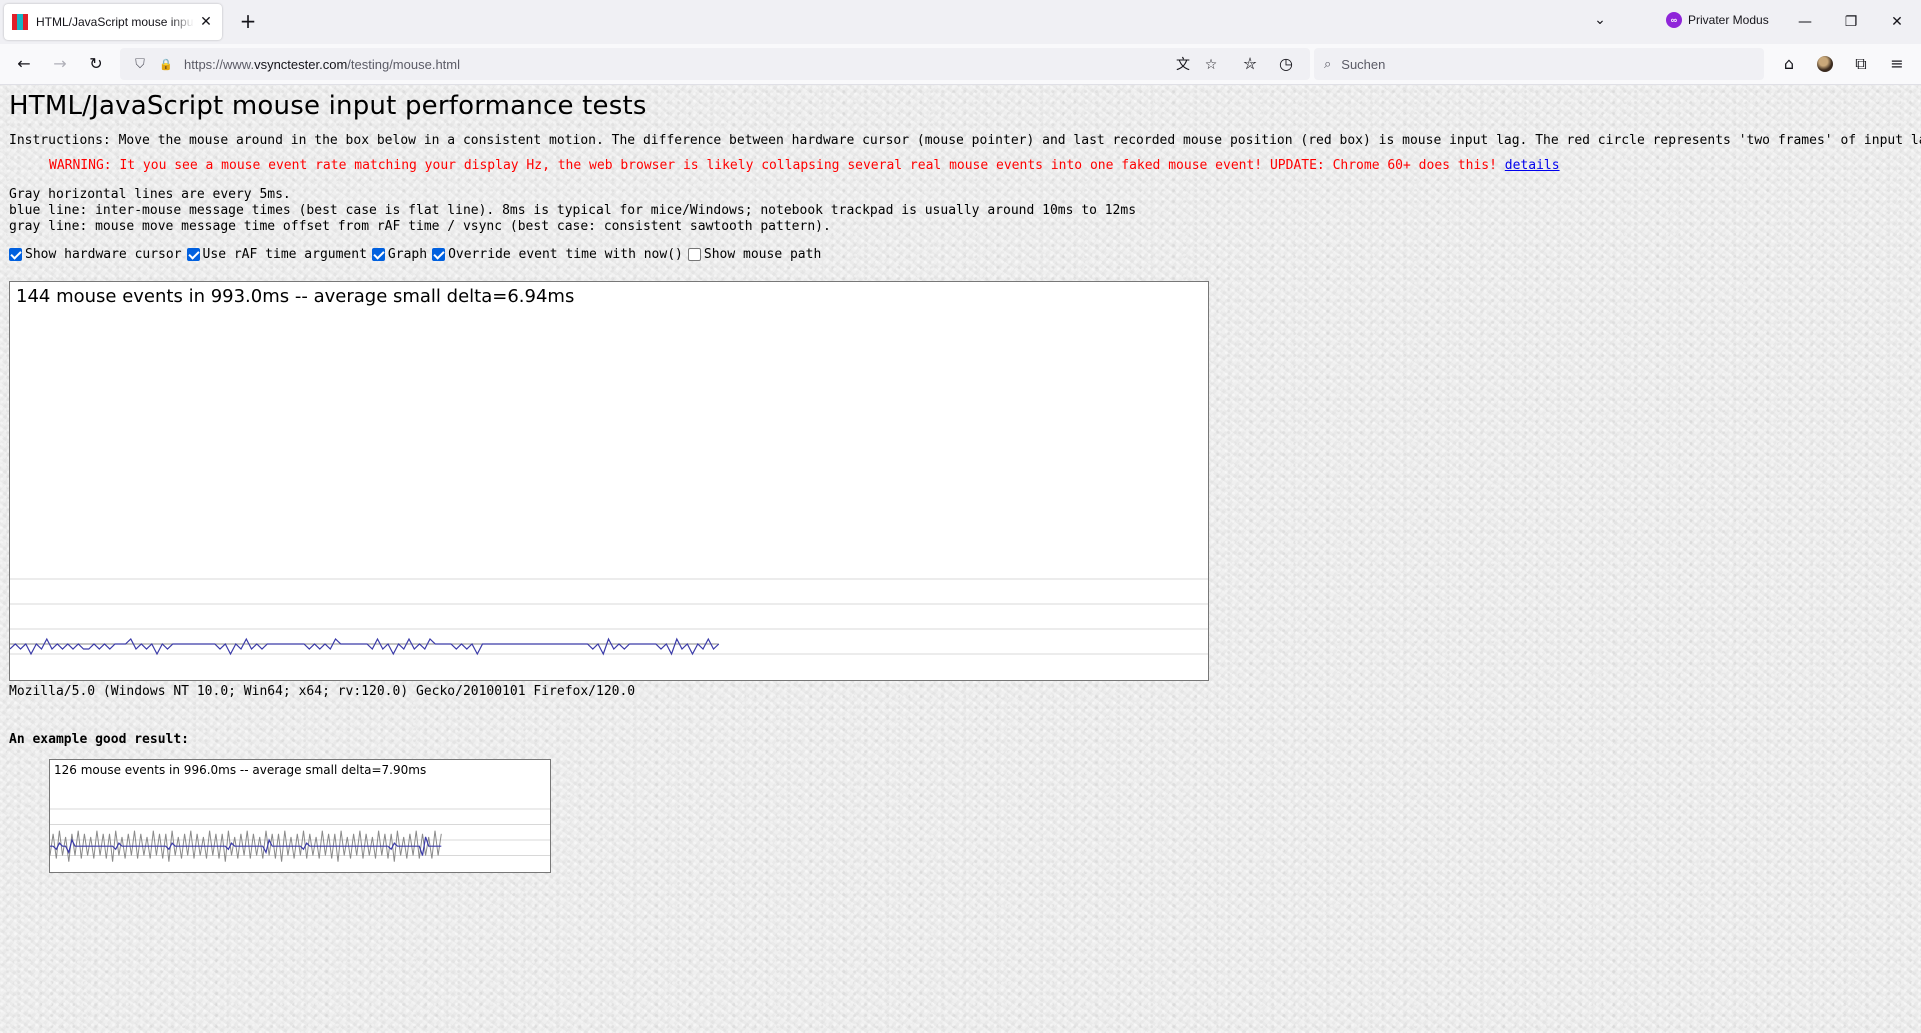 The height and width of the screenshot is (1033, 1921). What do you see at coordinates (1897, 64) in the screenshot?
I see `menu-icon: ≡` at bounding box center [1897, 64].